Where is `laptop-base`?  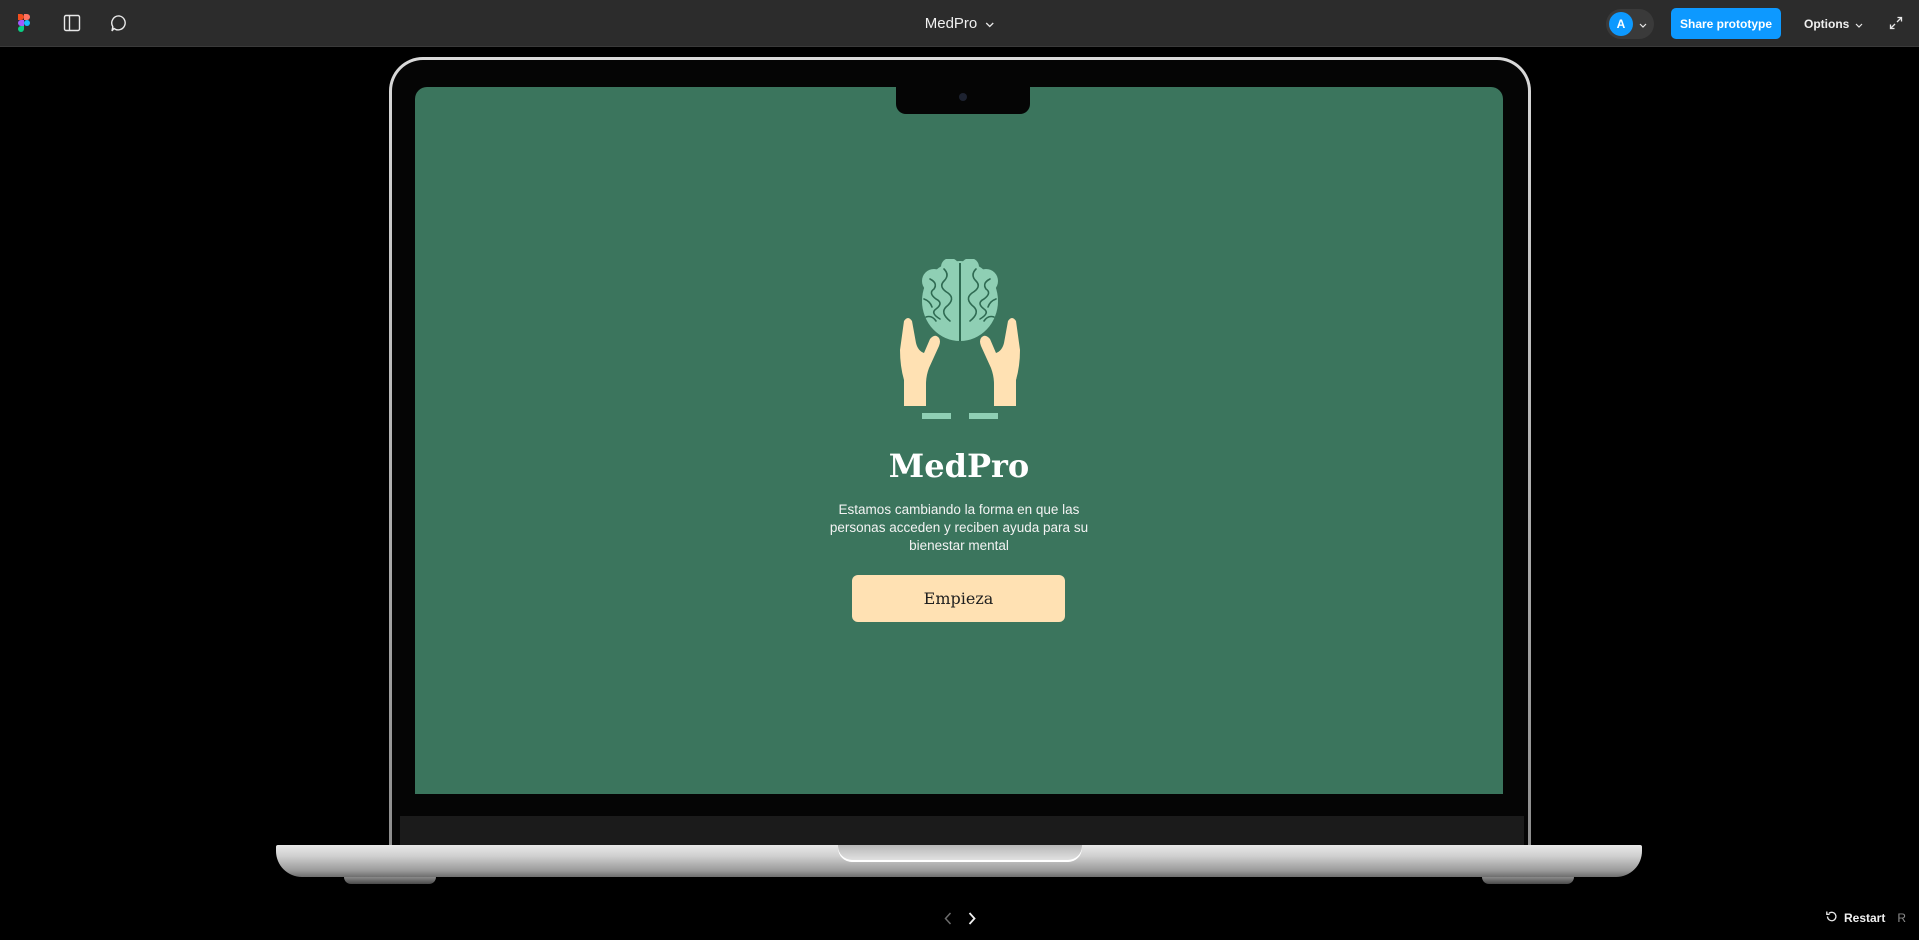 laptop-base is located at coordinates (959, 861).